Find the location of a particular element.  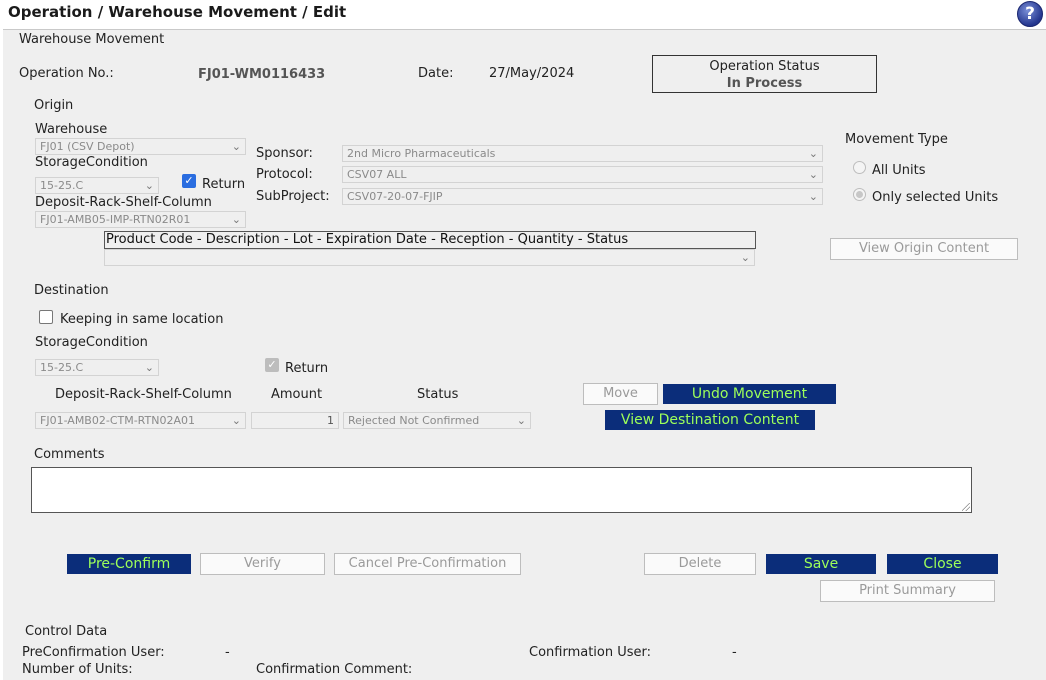

origin-return-label: Return is located at coordinates (224, 184).